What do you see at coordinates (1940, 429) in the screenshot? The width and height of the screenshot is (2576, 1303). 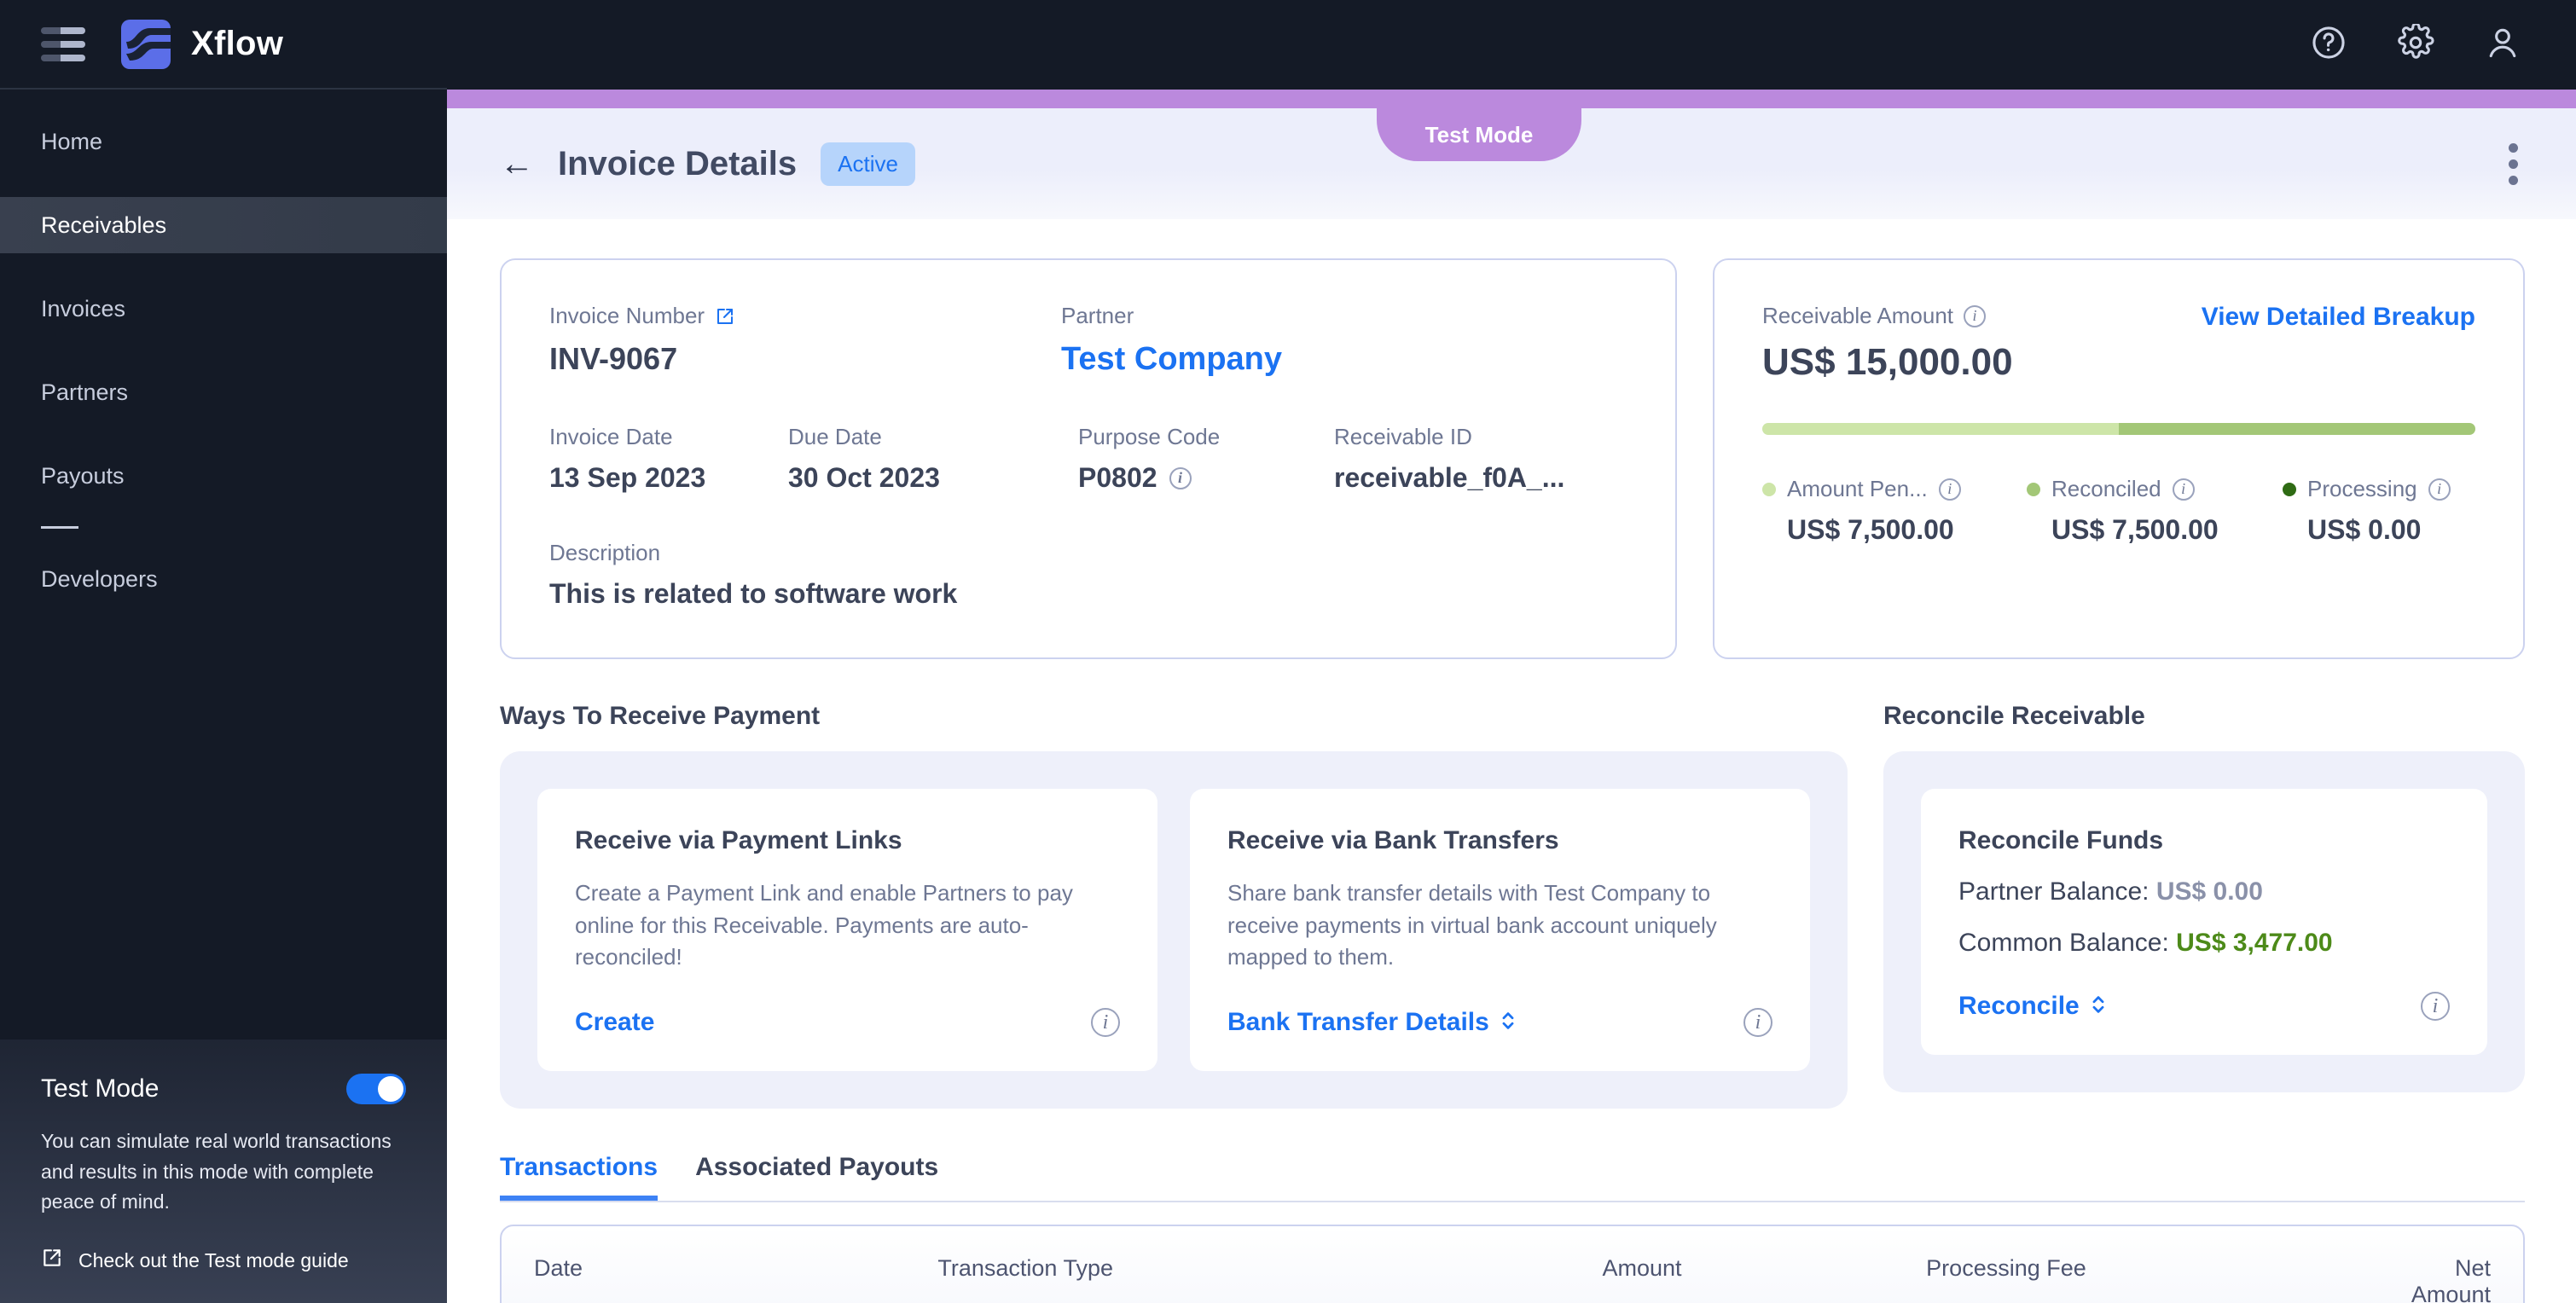 I see `progress-segment-pending` at bounding box center [1940, 429].